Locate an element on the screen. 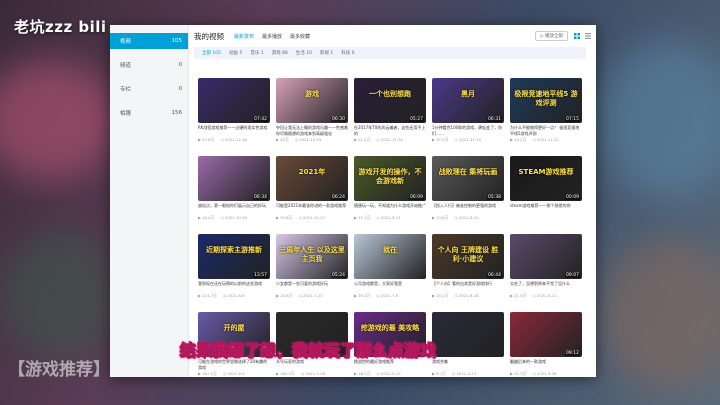 The image size is (720, 405). filter-all: 全部 105 is located at coordinates (211, 53).